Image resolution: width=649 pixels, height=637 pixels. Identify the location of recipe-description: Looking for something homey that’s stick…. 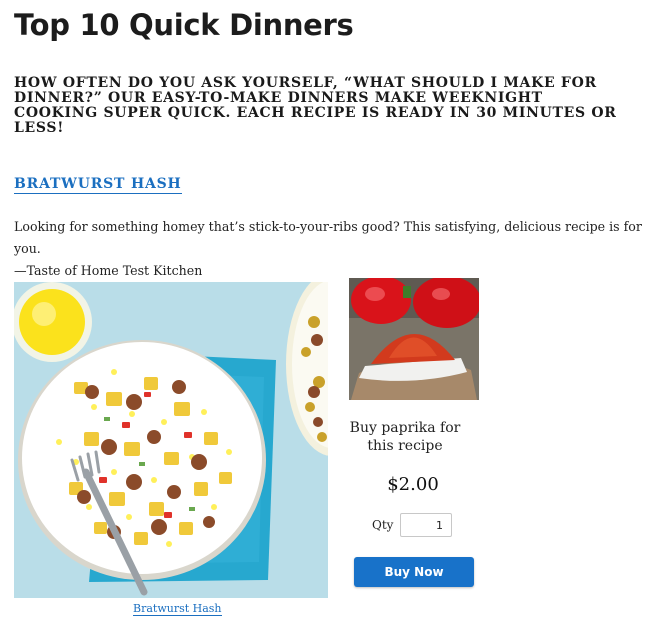
(329, 249).